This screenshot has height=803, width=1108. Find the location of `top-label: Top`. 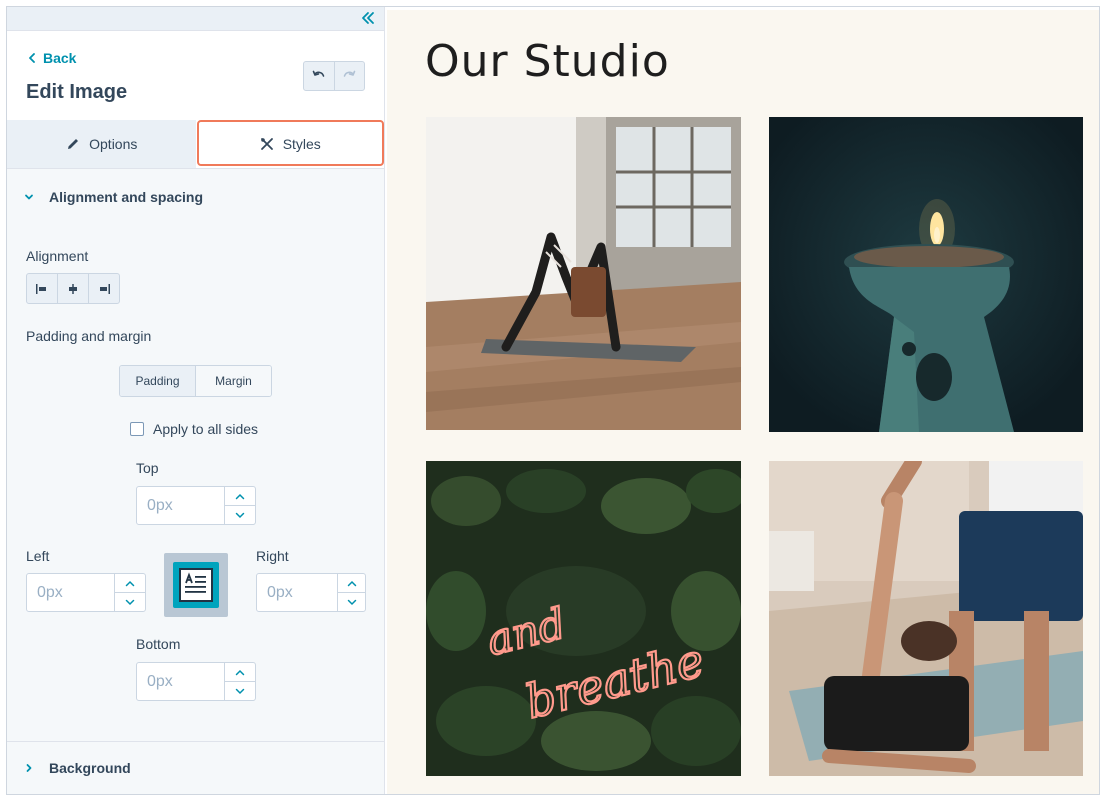

top-label: Top is located at coordinates (147, 468).